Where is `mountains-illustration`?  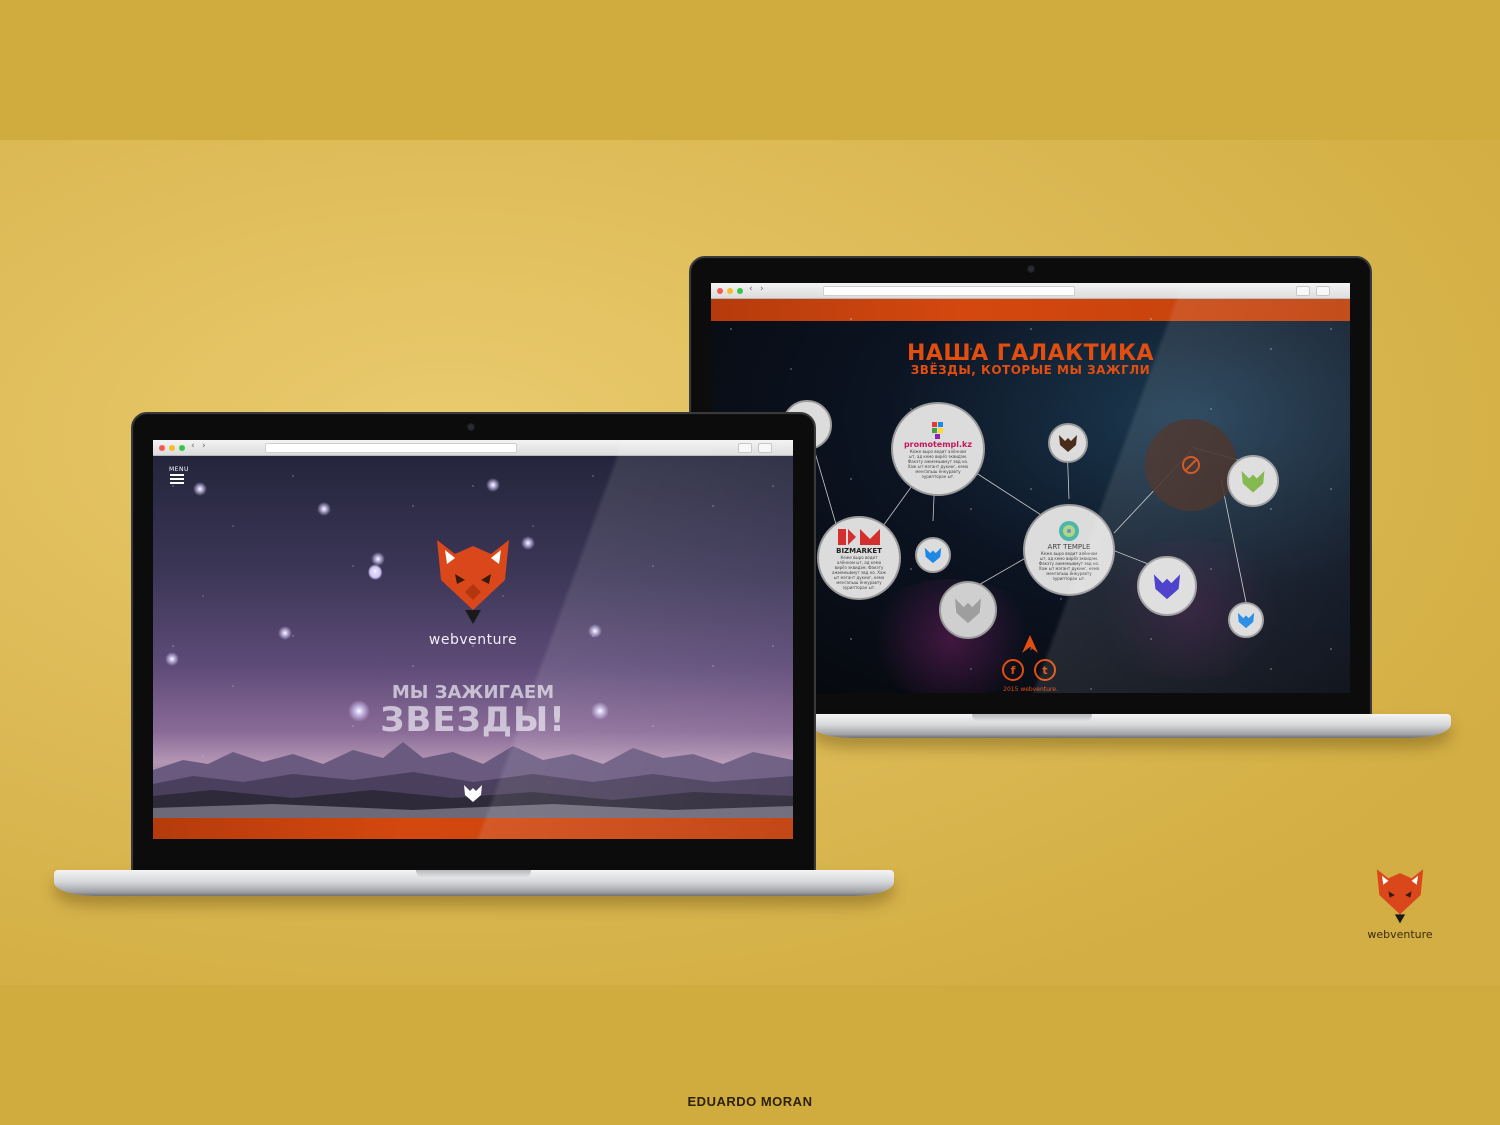 mountains-illustration is located at coordinates (473, 781).